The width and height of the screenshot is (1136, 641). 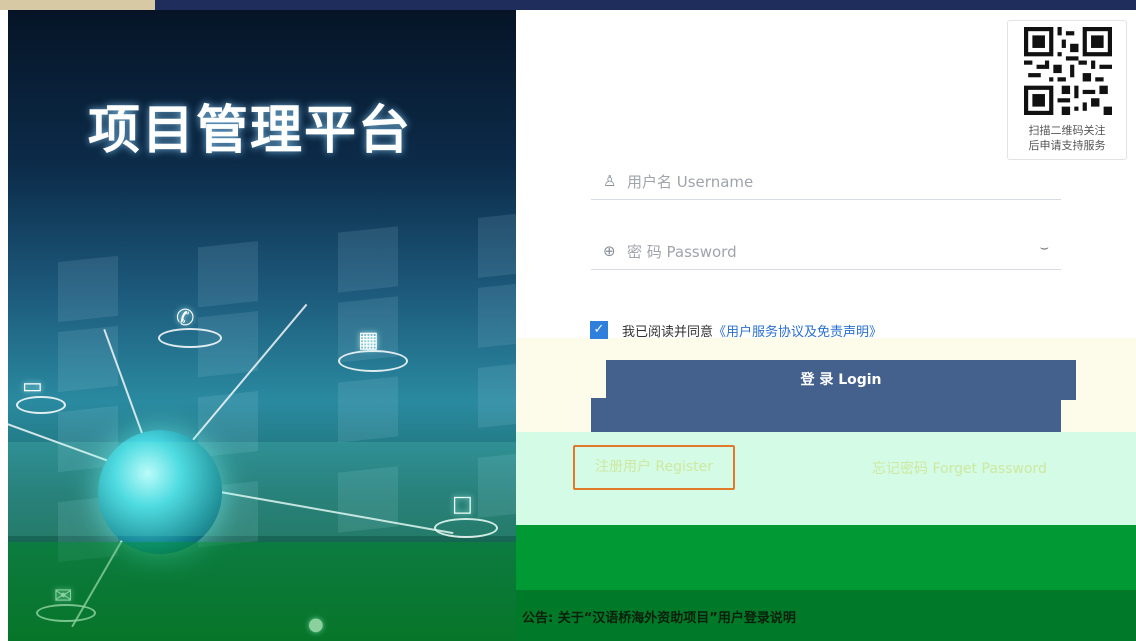 I want to click on login-button-glitch, so click(x=826, y=415).